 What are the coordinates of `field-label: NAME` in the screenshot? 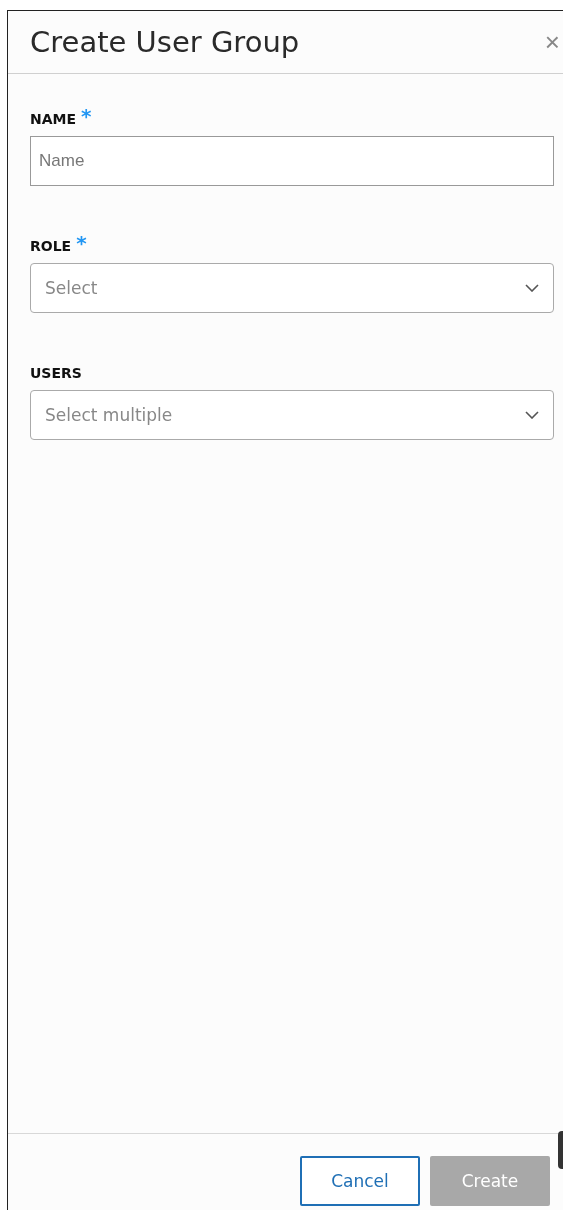 It's located at (53, 119).